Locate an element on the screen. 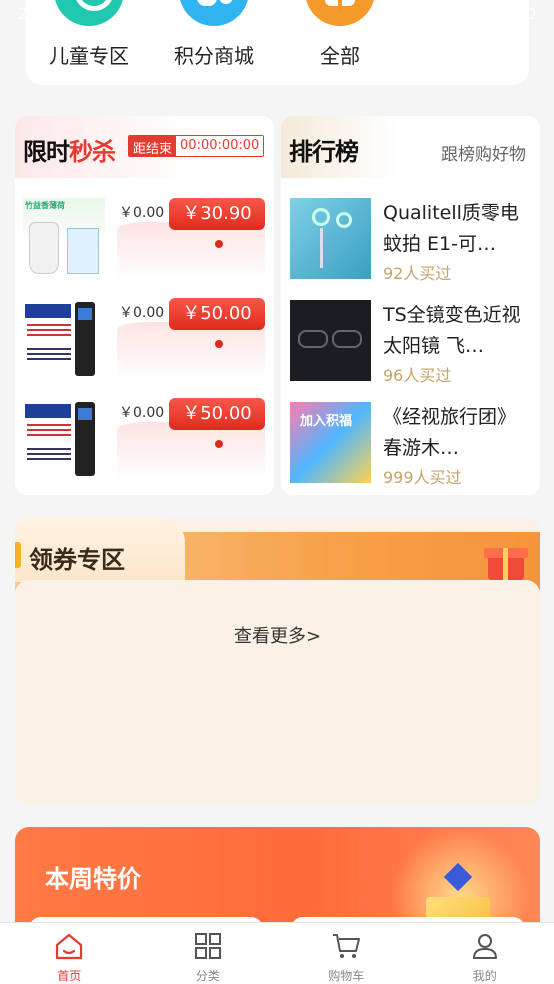 This screenshot has width=554, height=984. sale-price-button: ￥30.90 is located at coordinates (217, 214).